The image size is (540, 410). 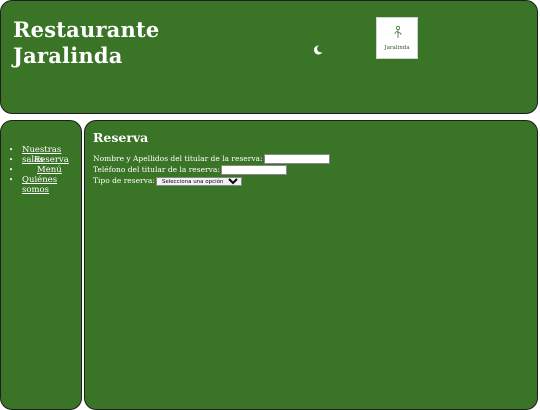 What do you see at coordinates (156, 169) in the screenshot?
I see `phone-label: Teléfono del titular de la reserva:` at bounding box center [156, 169].